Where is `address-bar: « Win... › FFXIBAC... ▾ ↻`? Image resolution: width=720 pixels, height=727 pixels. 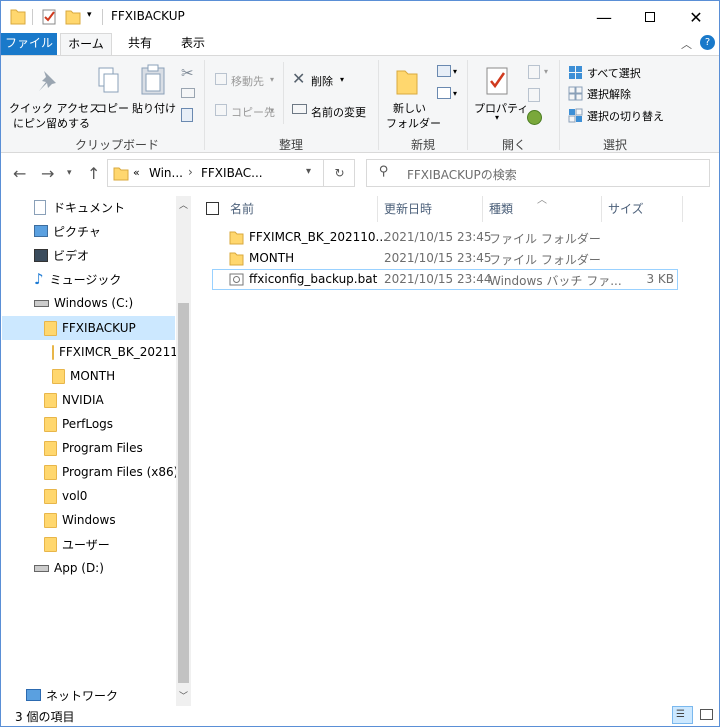
address-bar: « Win... › FFXIBAC... ▾ ↻ is located at coordinates (231, 173).